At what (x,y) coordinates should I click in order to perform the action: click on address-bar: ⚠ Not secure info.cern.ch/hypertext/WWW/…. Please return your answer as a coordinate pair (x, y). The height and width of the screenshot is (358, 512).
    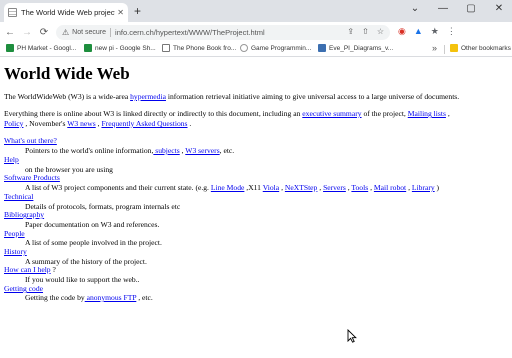
    Looking at the image, I should click on (223, 32).